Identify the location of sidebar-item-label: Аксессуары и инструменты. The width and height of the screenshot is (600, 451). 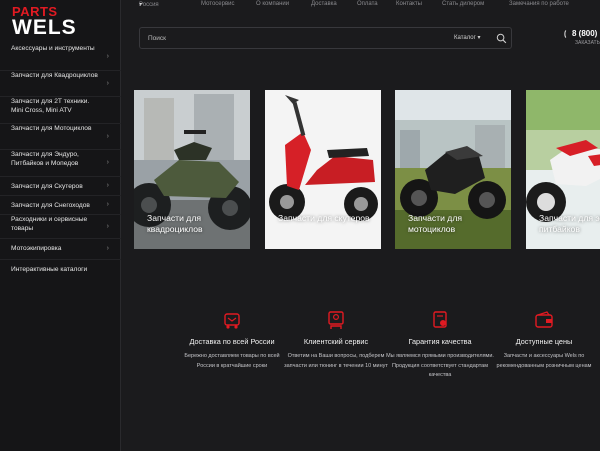
(53, 48).